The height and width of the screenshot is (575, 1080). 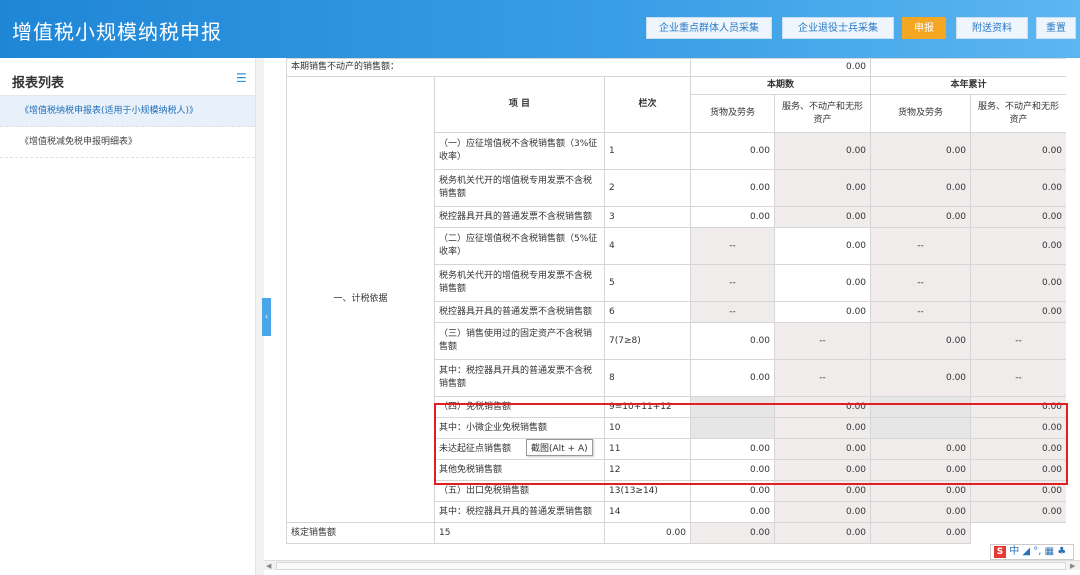 I want to click on row-line: 13(13≥14), so click(x=647, y=491).